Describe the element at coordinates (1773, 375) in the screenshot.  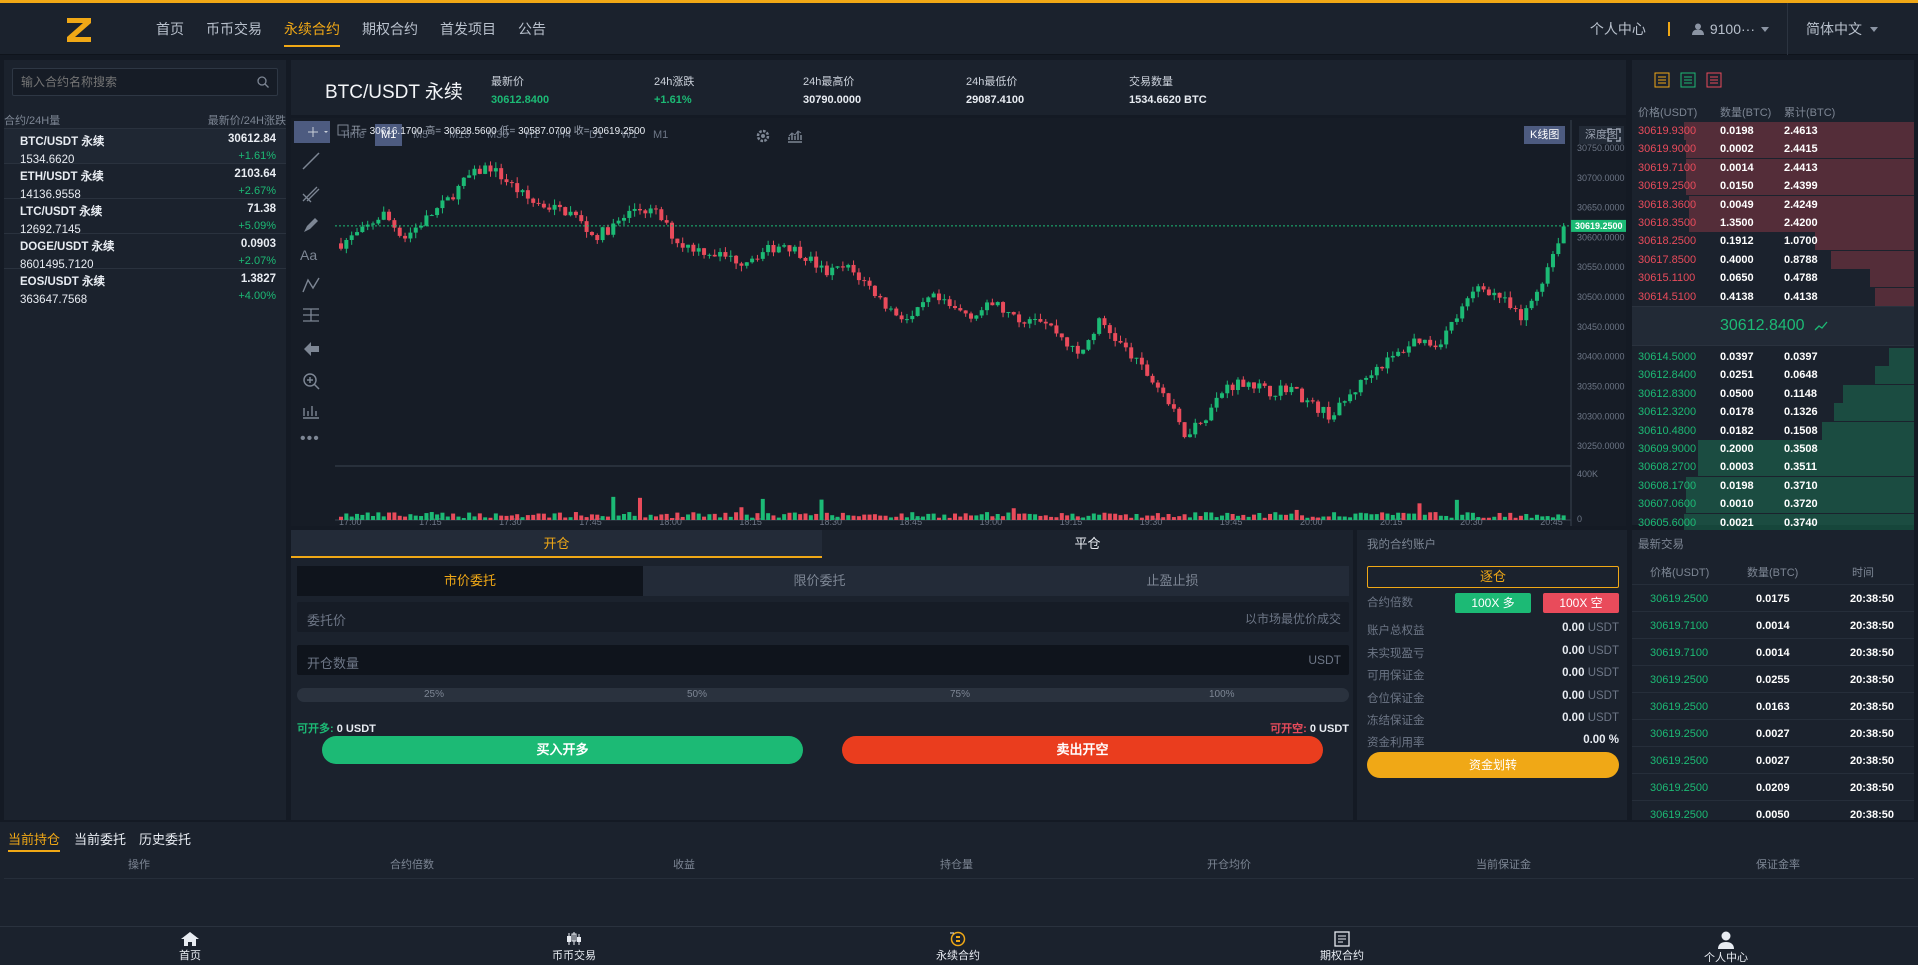
I see `bid-row: 30612.8400 0.0251 0.0648` at that location.